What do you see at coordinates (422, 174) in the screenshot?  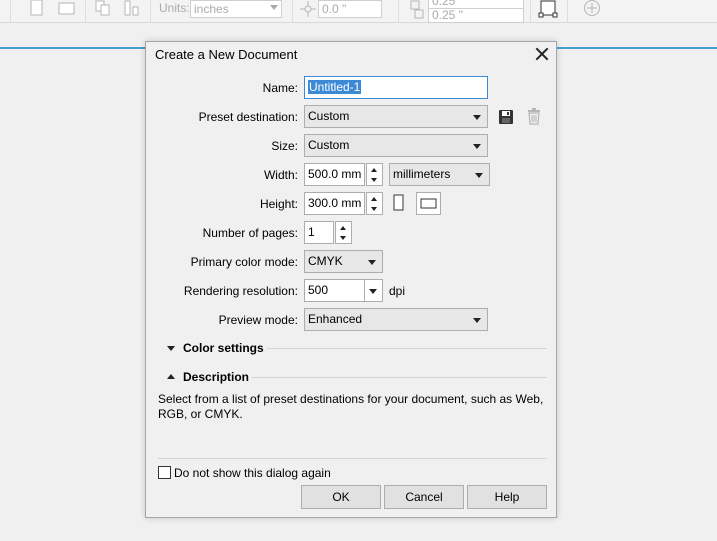 I see `units-value: millimeters` at bounding box center [422, 174].